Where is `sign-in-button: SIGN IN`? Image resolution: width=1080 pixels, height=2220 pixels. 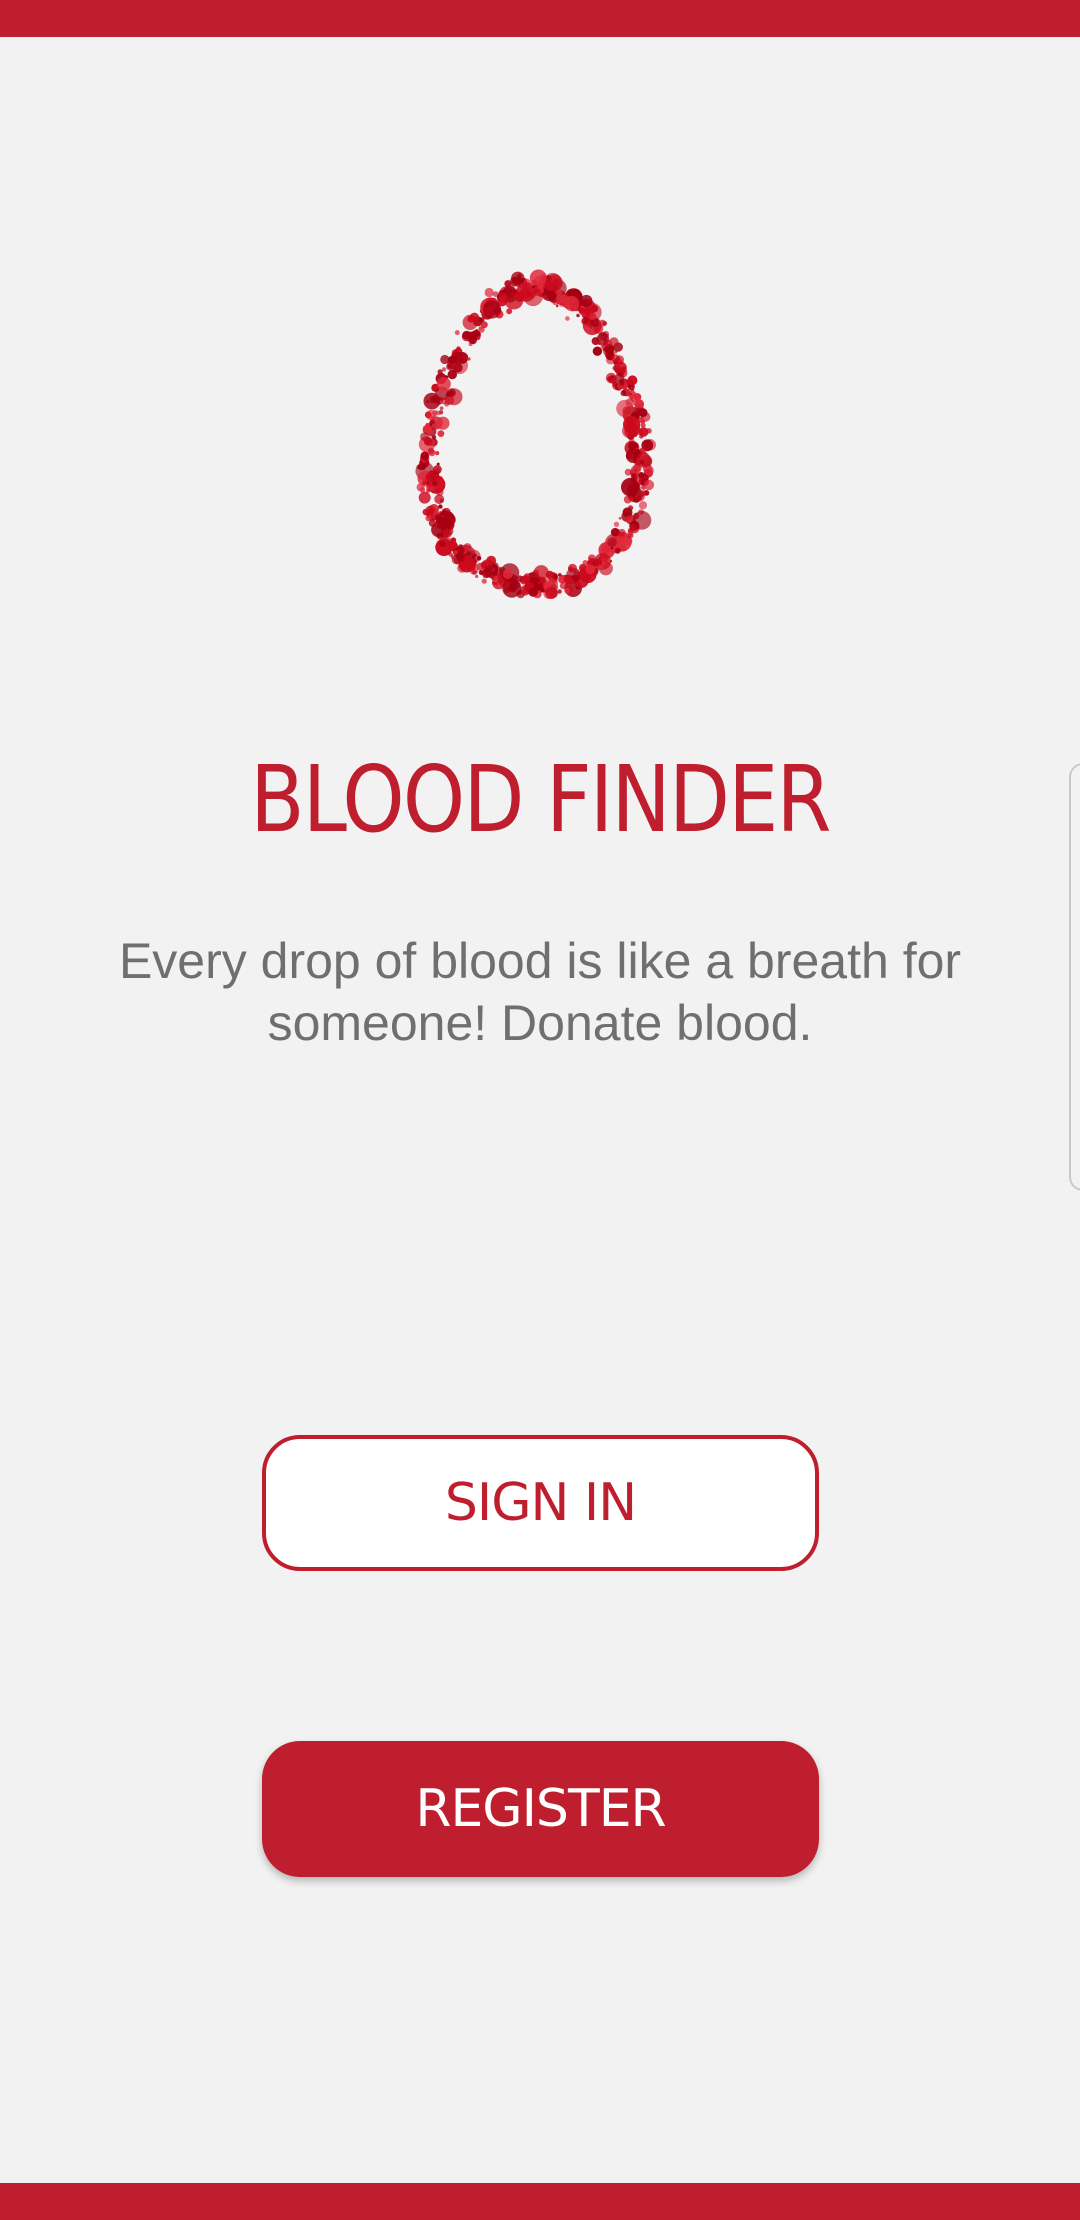
sign-in-button: SIGN IN is located at coordinates (540, 1503).